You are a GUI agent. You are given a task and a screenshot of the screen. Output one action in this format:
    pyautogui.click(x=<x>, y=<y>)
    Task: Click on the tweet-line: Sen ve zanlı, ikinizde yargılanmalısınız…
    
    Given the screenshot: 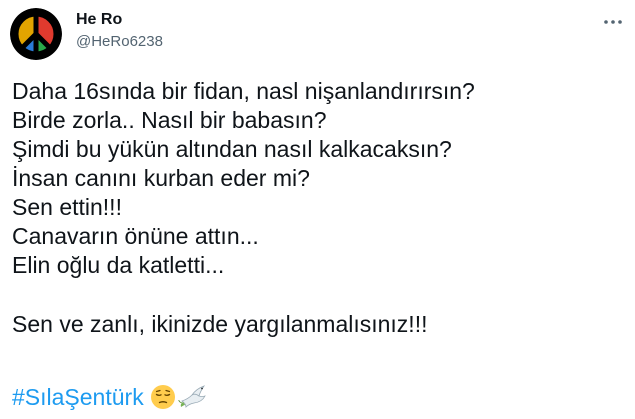 What is the action you would take?
    pyautogui.click(x=220, y=324)
    